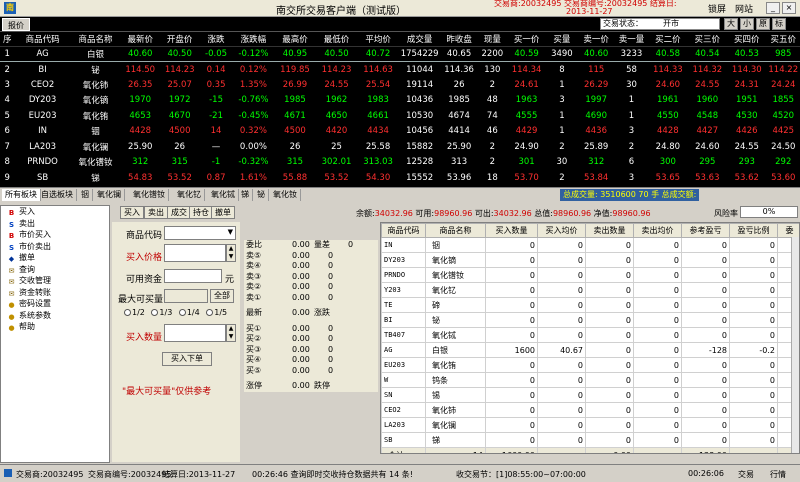  What do you see at coordinates (155, 312) in the screenshot?
I see `radio-third` at bounding box center [155, 312].